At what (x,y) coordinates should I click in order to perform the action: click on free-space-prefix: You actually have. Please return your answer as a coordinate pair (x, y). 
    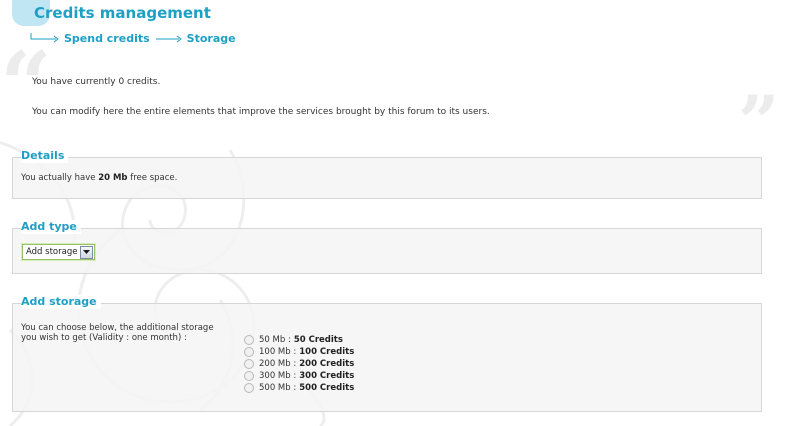
    Looking at the image, I should click on (60, 178).